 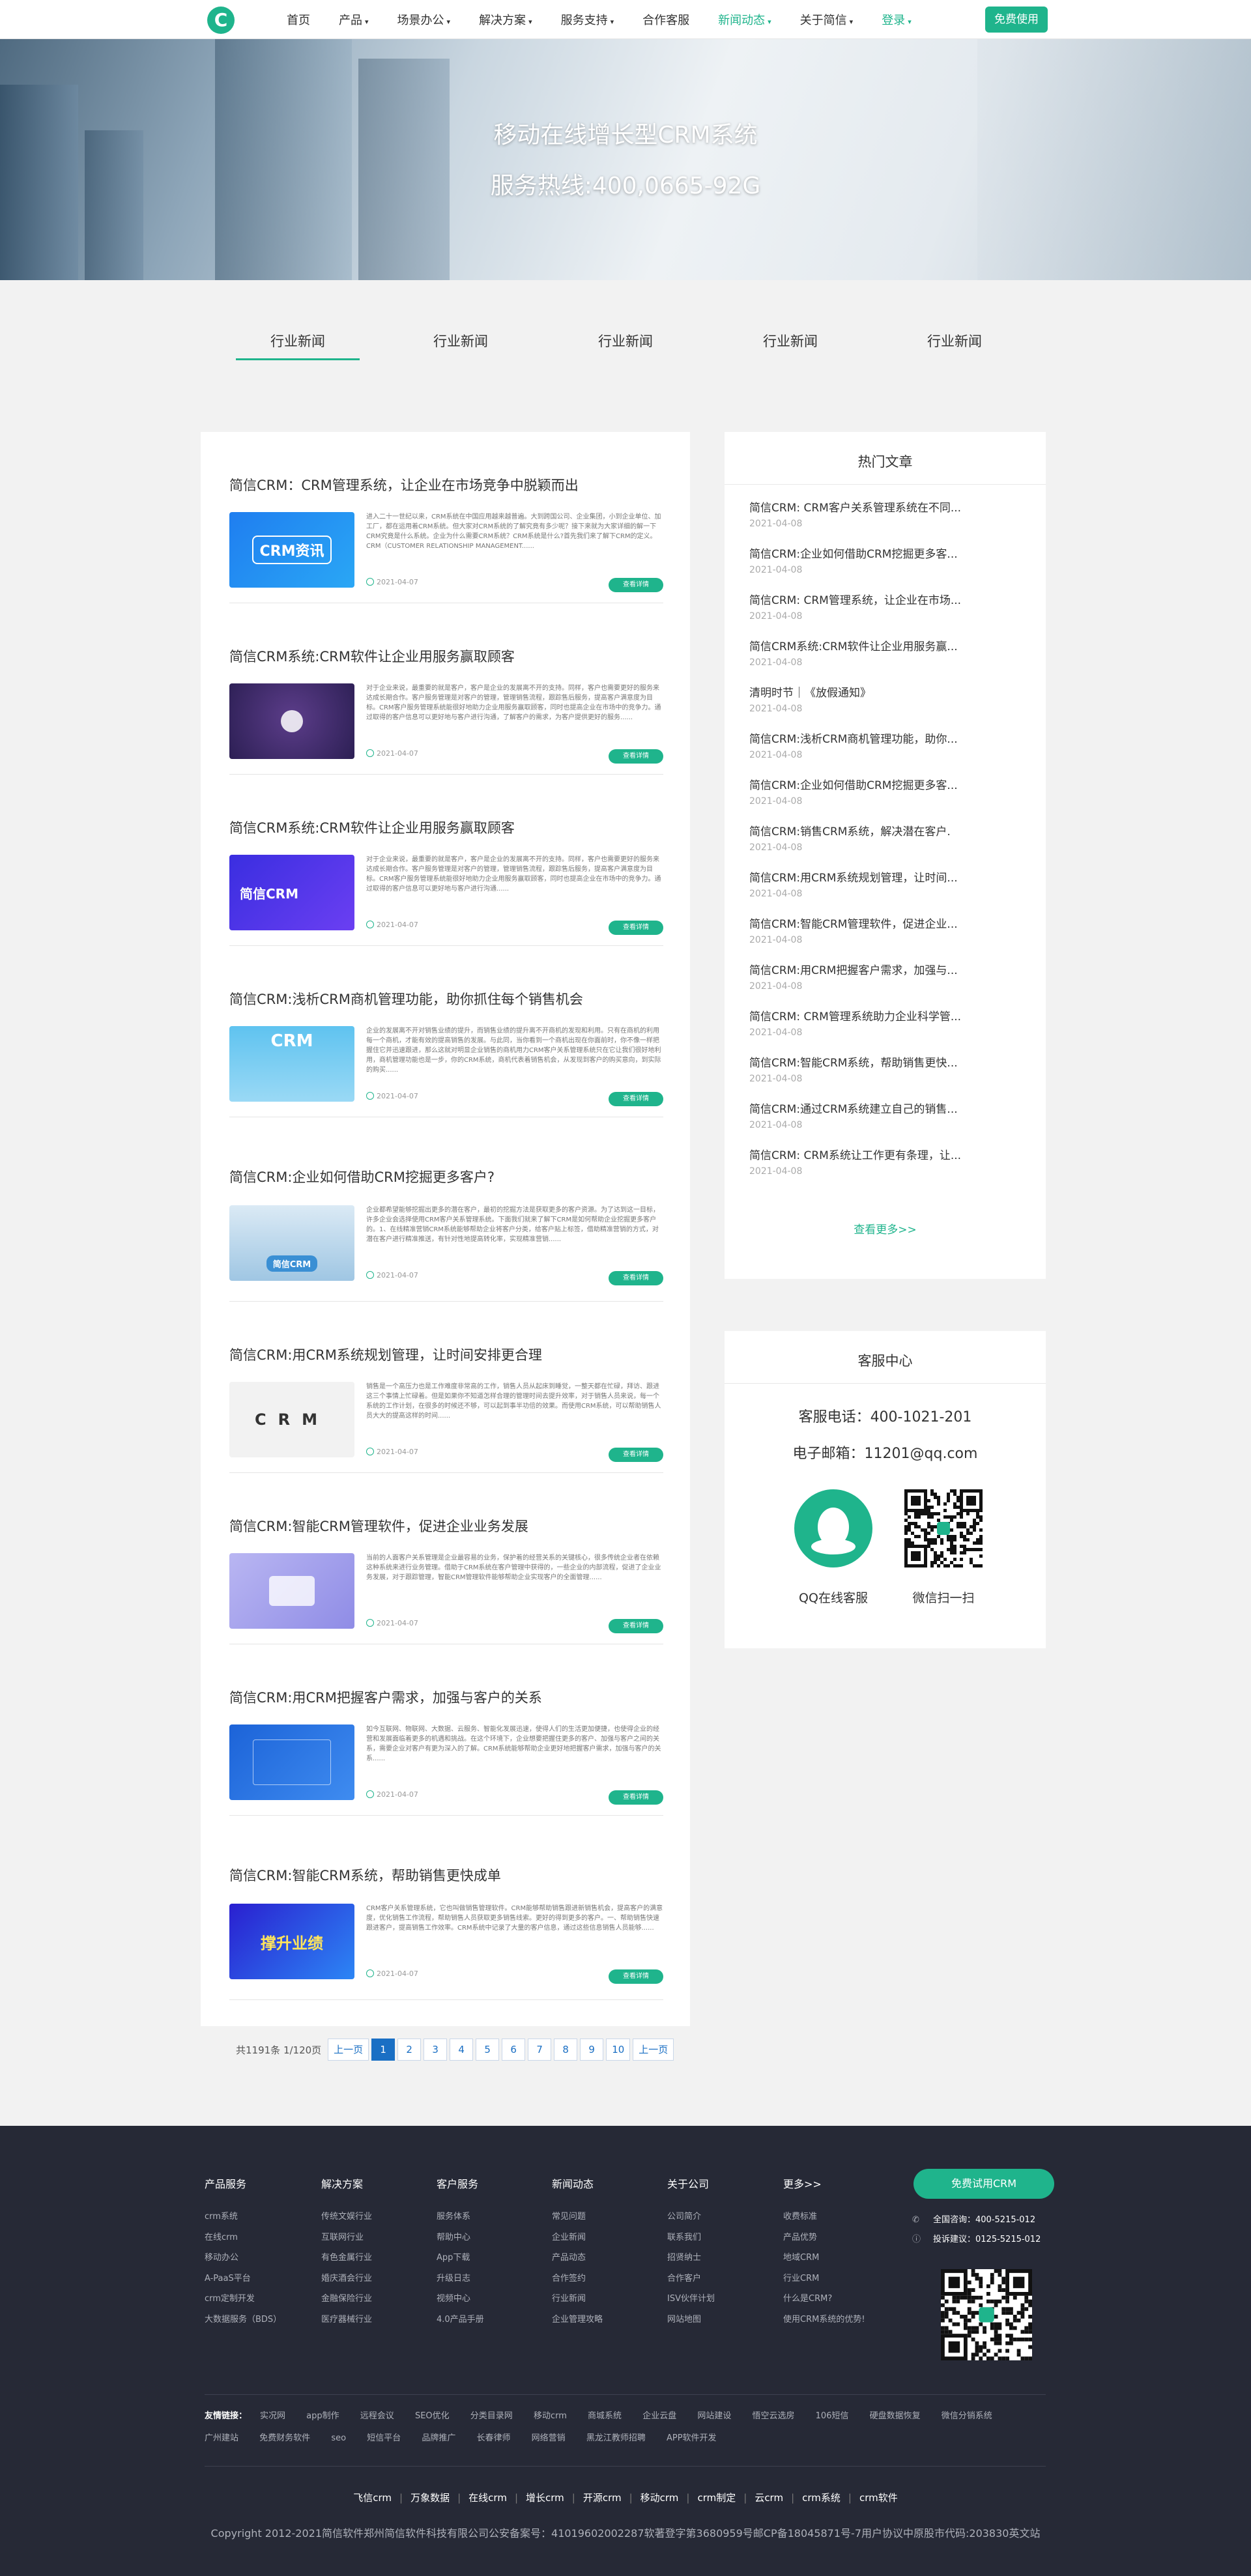 What do you see at coordinates (602, 2498) in the screenshot?
I see `footer-bar-link: 开源crm` at bounding box center [602, 2498].